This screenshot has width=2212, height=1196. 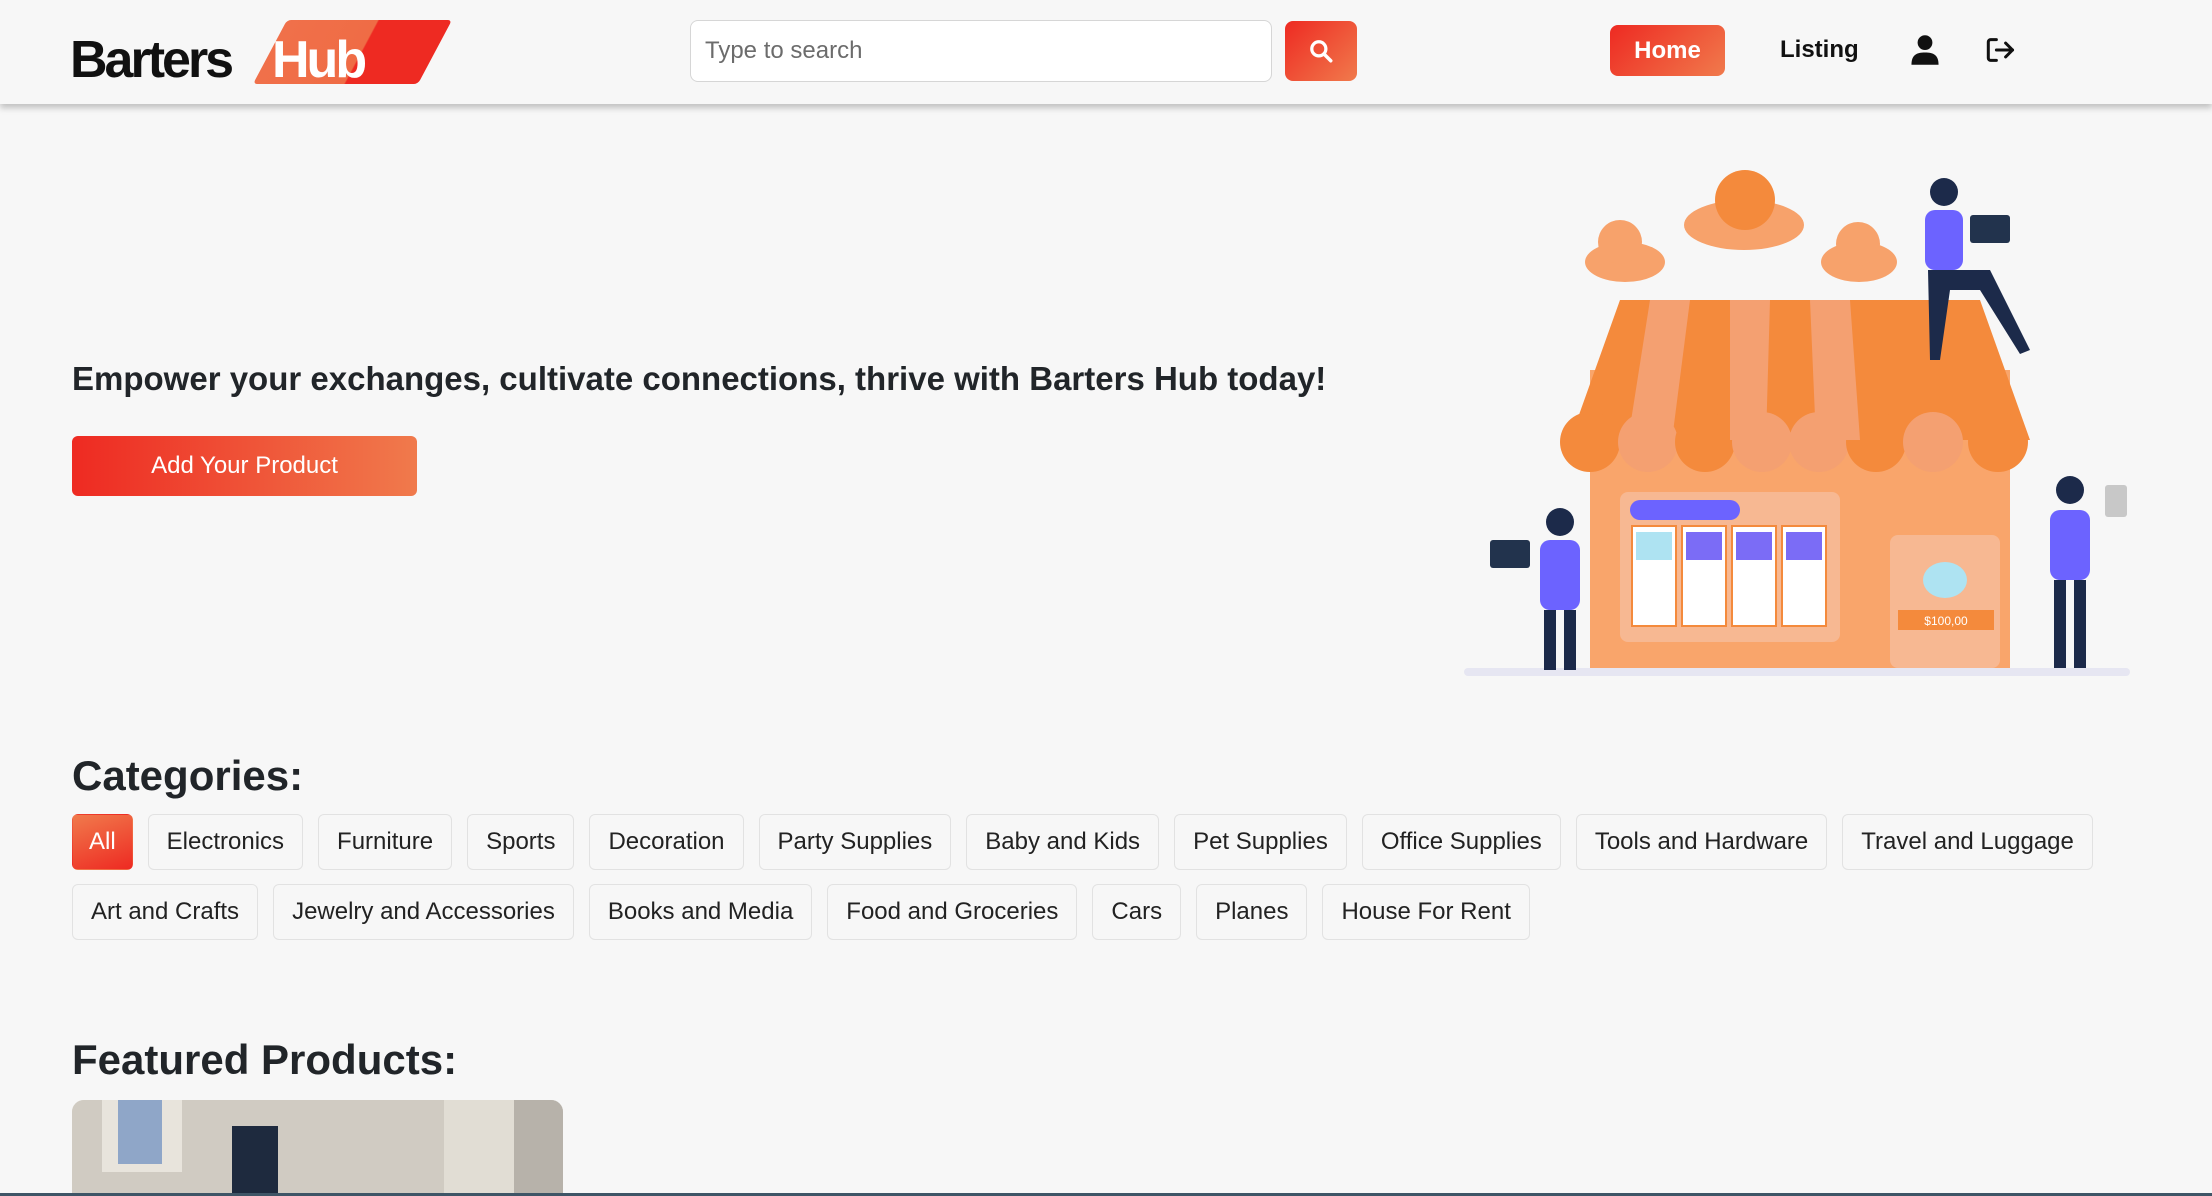 I want to click on ground-line, so click(x=1797, y=672).